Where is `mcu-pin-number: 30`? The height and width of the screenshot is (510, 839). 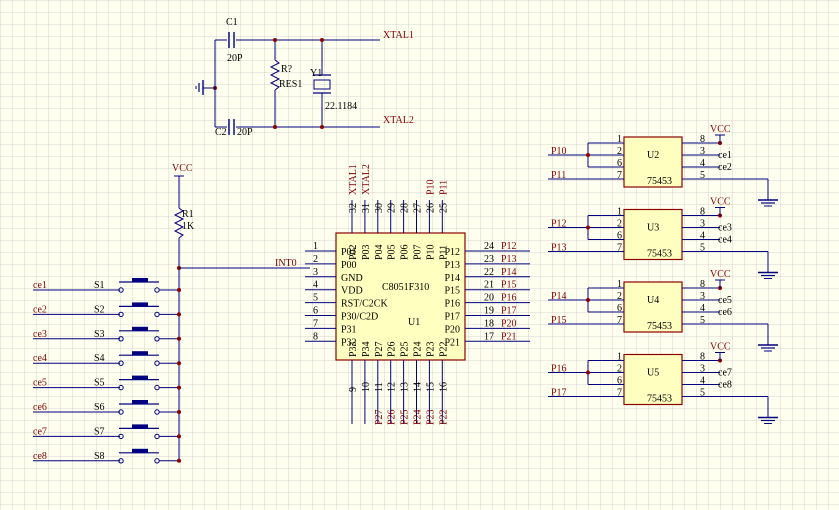
mcu-pin-number: 30 is located at coordinates (379, 208).